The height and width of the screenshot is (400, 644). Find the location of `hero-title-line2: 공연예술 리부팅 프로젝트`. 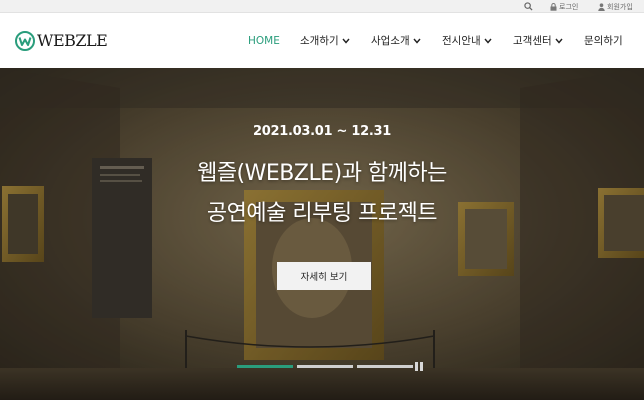

hero-title-line2: 공연예술 리부팅 프로젝트 is located at coordinates (322, 213).